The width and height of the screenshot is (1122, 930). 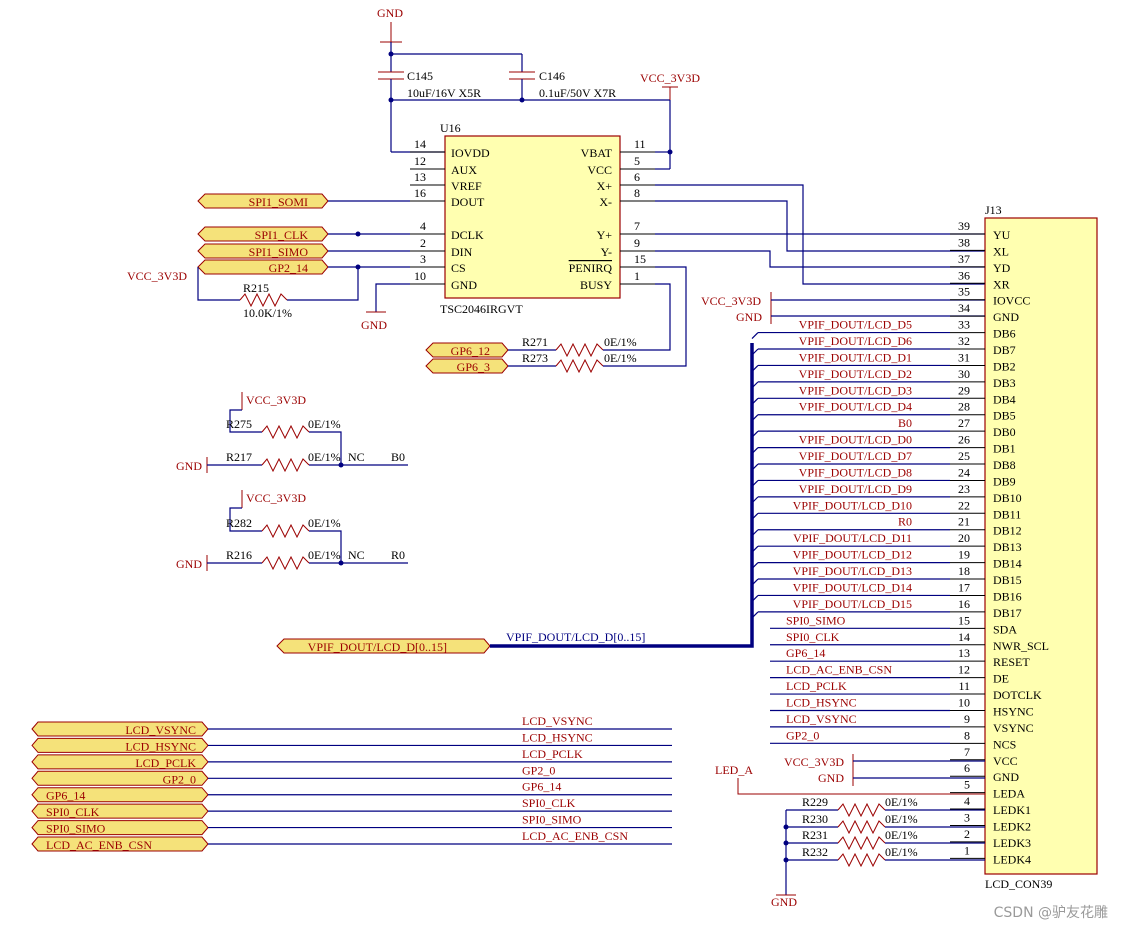 What do you see at coordinates (964, 702) in the screenshot?
I see `j13-pin-num: 10` at bounding box center [964, 702].